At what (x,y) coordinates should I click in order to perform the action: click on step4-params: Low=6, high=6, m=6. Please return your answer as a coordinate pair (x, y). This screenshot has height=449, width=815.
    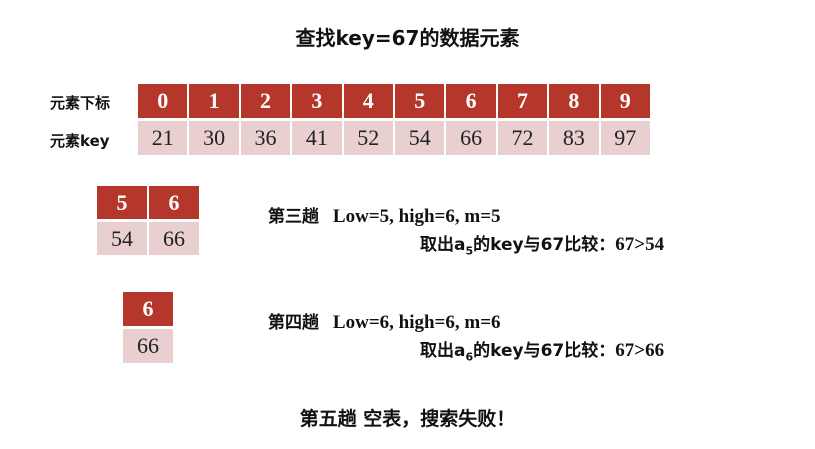
    Looking at the image, I should click on (416, 322).